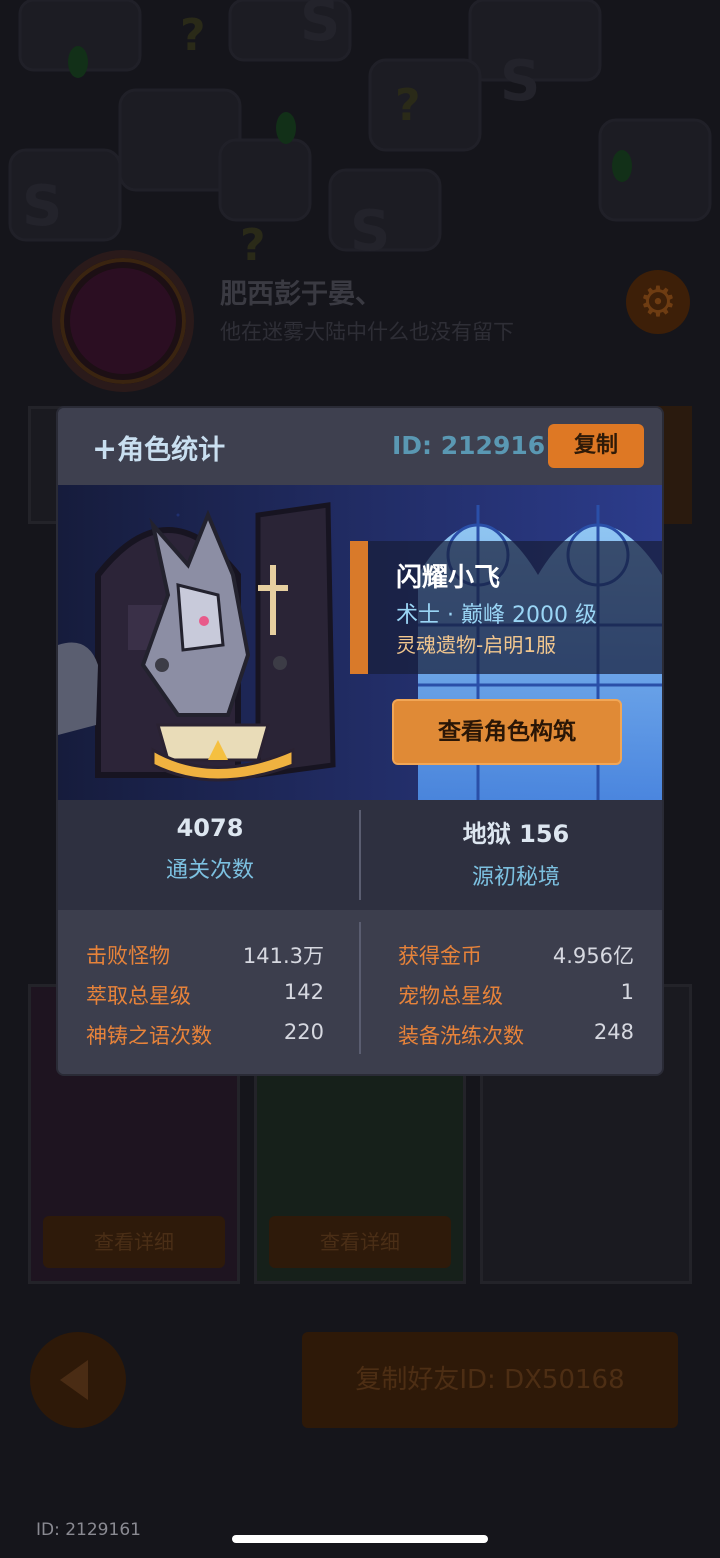 The height and width of the screenshot is (1558, 720). What do you see at coordinates (496, 615) in the screenshot?
I see `hero-class-level: 术士 · 巅峰 2000 级` at bounding box center [496, 615].